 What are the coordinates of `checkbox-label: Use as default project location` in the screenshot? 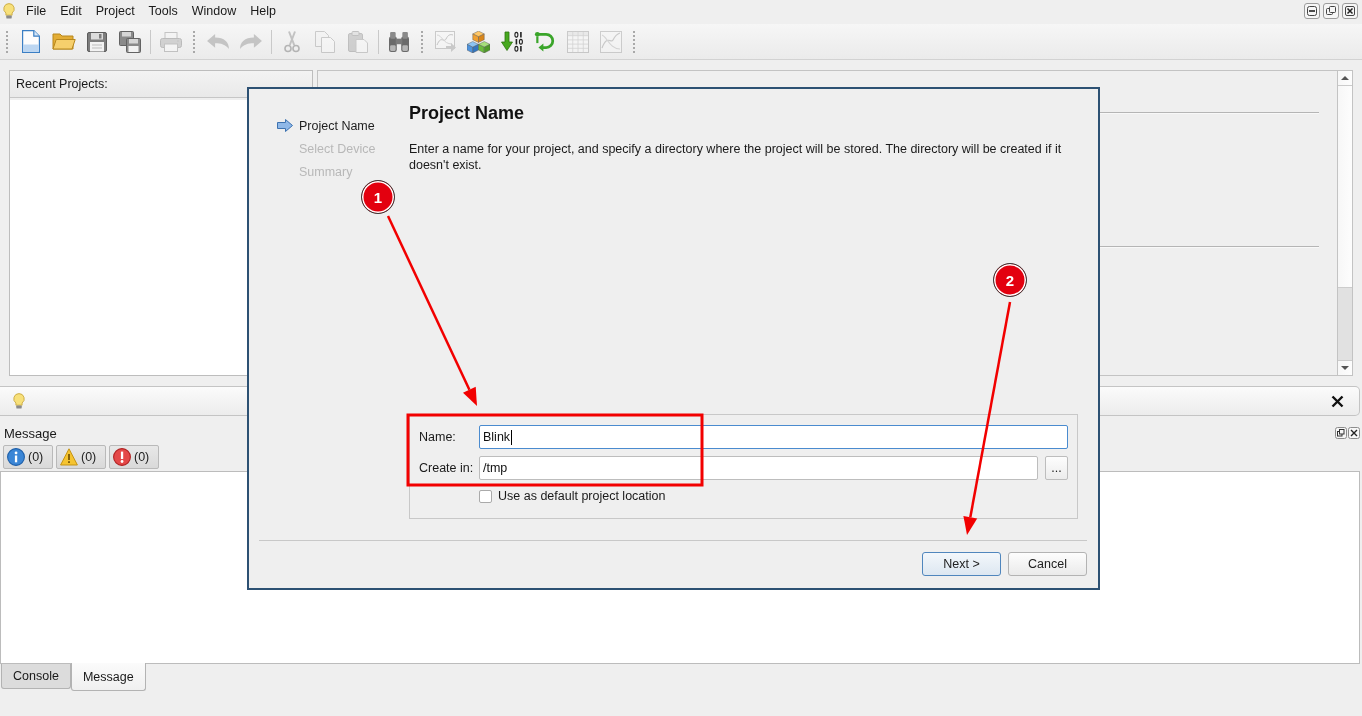 It's located at (582, 496).